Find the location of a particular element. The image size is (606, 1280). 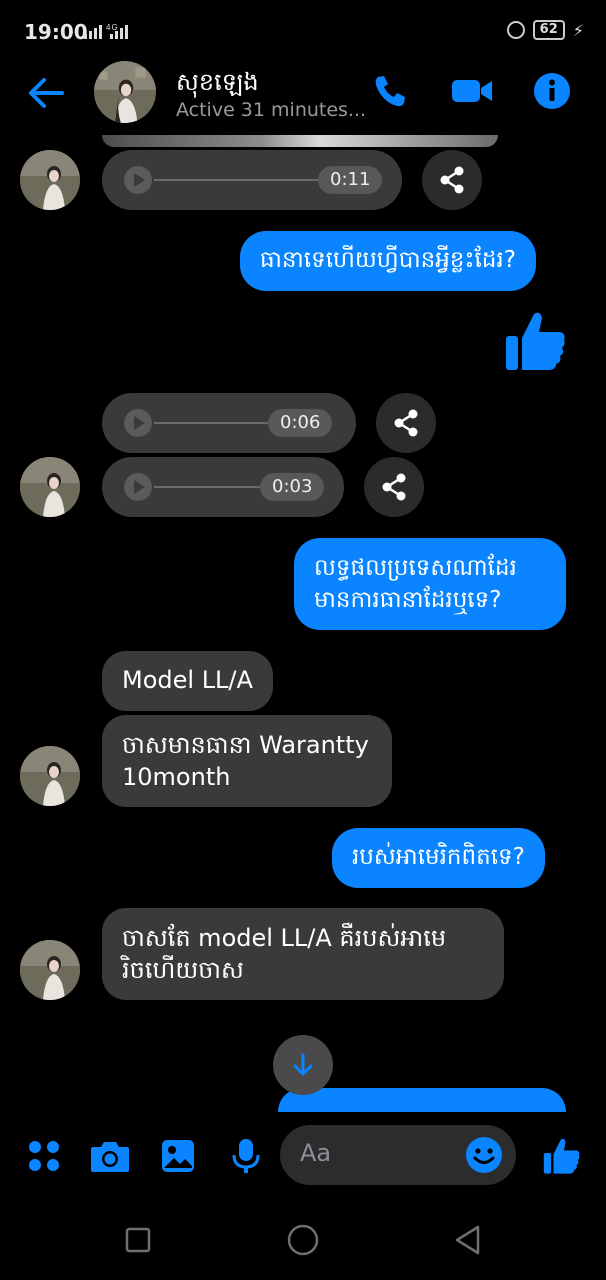

message-line: លទ្ធផលប្រទេសណាដែរ is located at coordinates (415, 568).